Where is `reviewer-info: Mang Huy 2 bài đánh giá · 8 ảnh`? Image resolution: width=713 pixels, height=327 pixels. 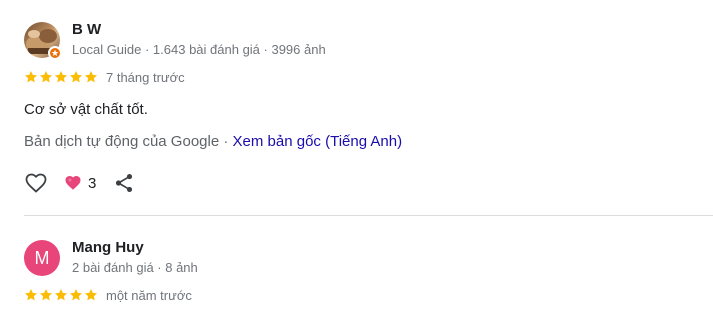 reviewer-info: Mang Huy 2 bài đánh giá · 8 ảnh is located at coordinates (135, 258).